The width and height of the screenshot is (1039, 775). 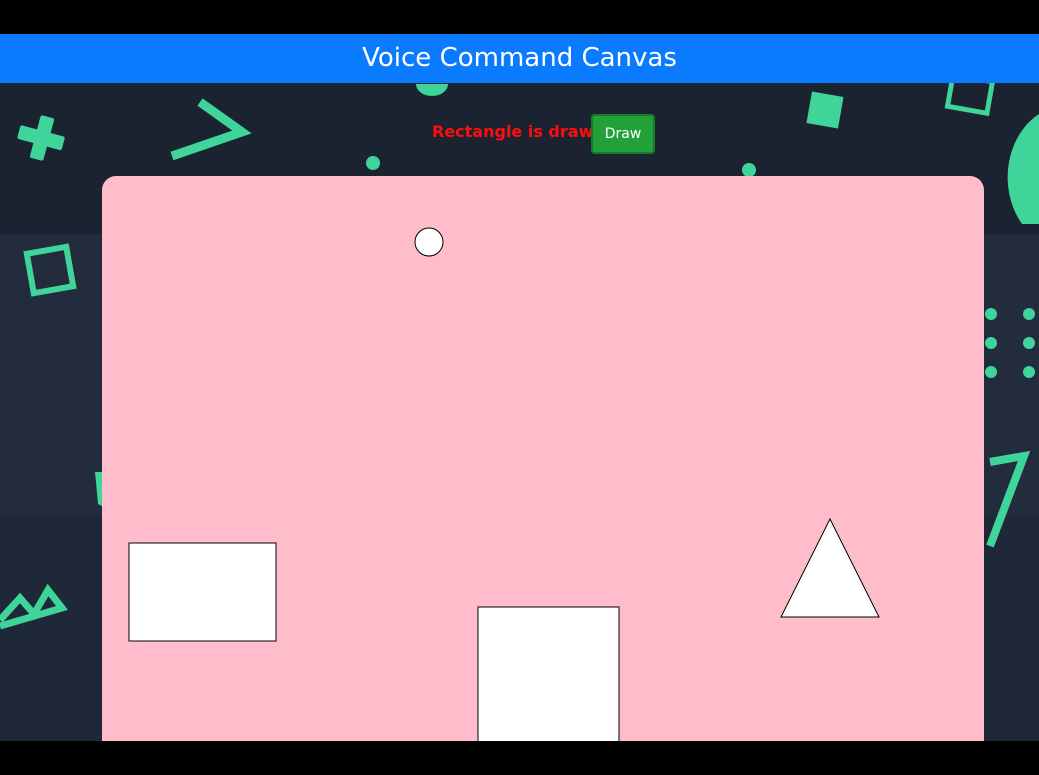 I want to click on square-outline-decoration-icon, so click(x=50, y=270).